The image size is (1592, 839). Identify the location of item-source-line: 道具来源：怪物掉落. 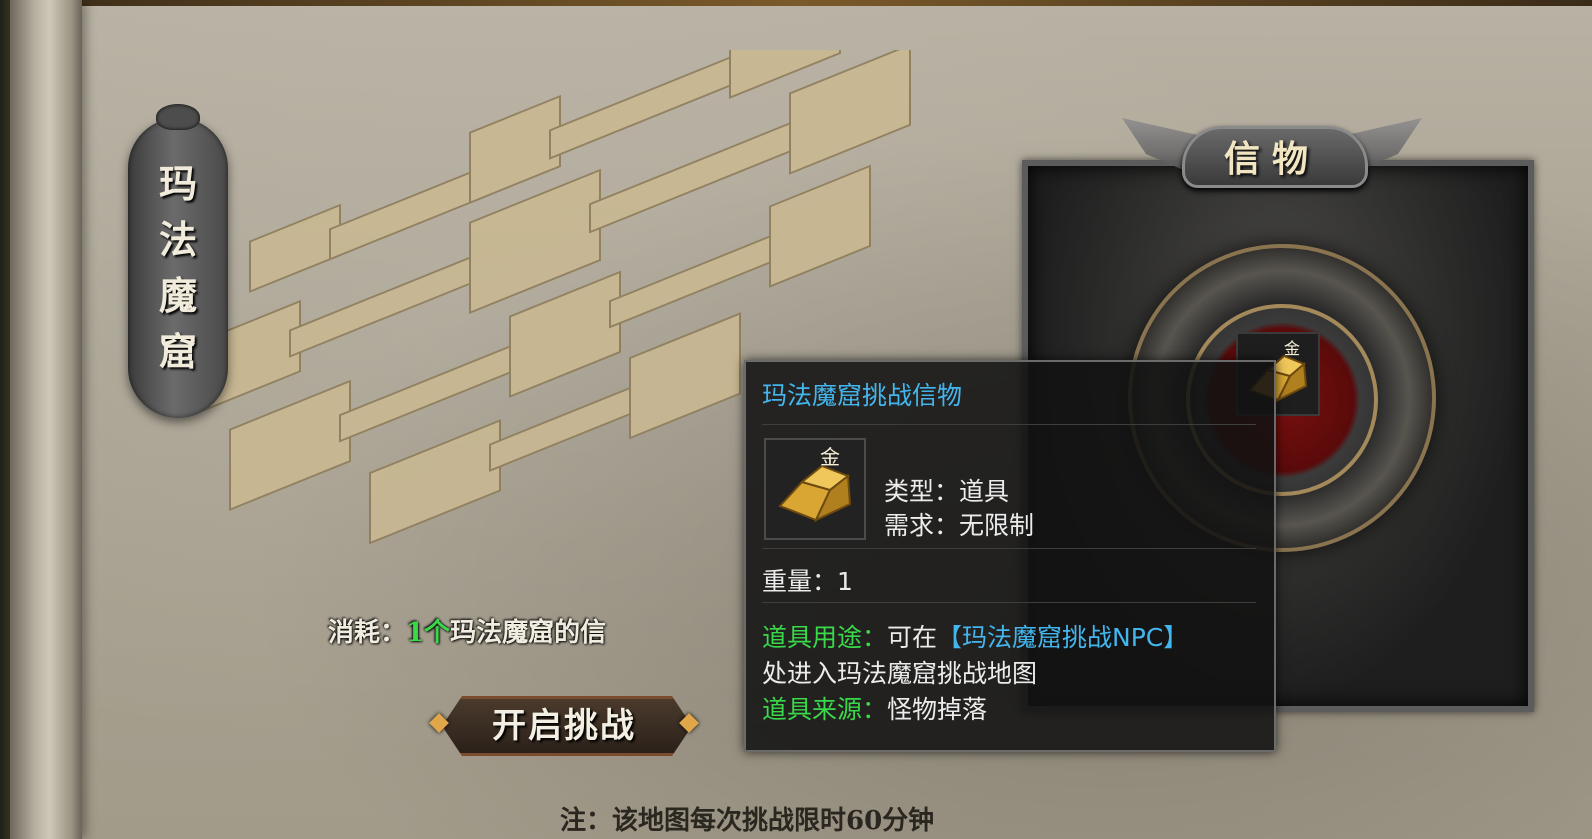
(874, 708).